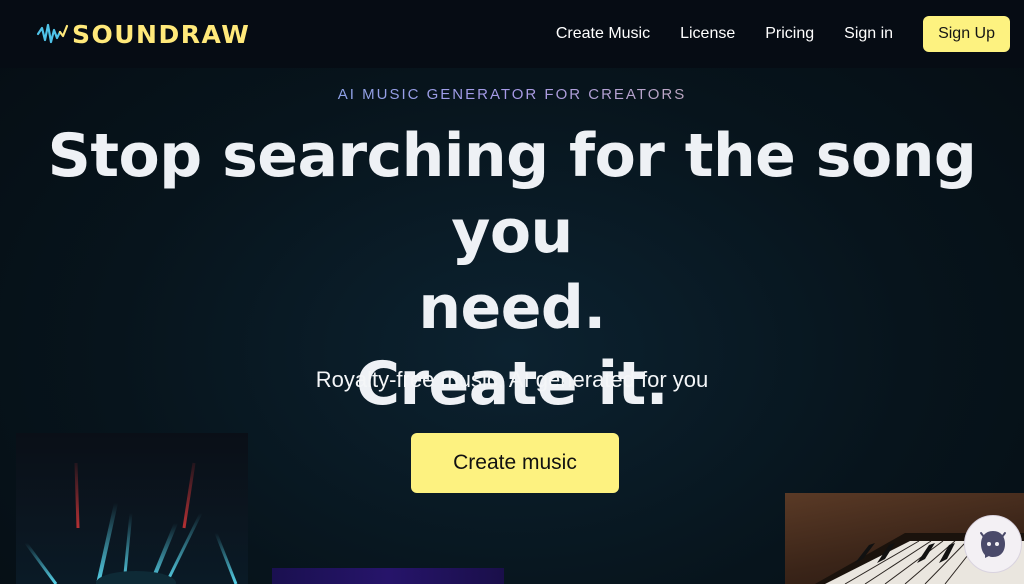  I want to click on sign-up-button: Sign Up, so click(966, 34).